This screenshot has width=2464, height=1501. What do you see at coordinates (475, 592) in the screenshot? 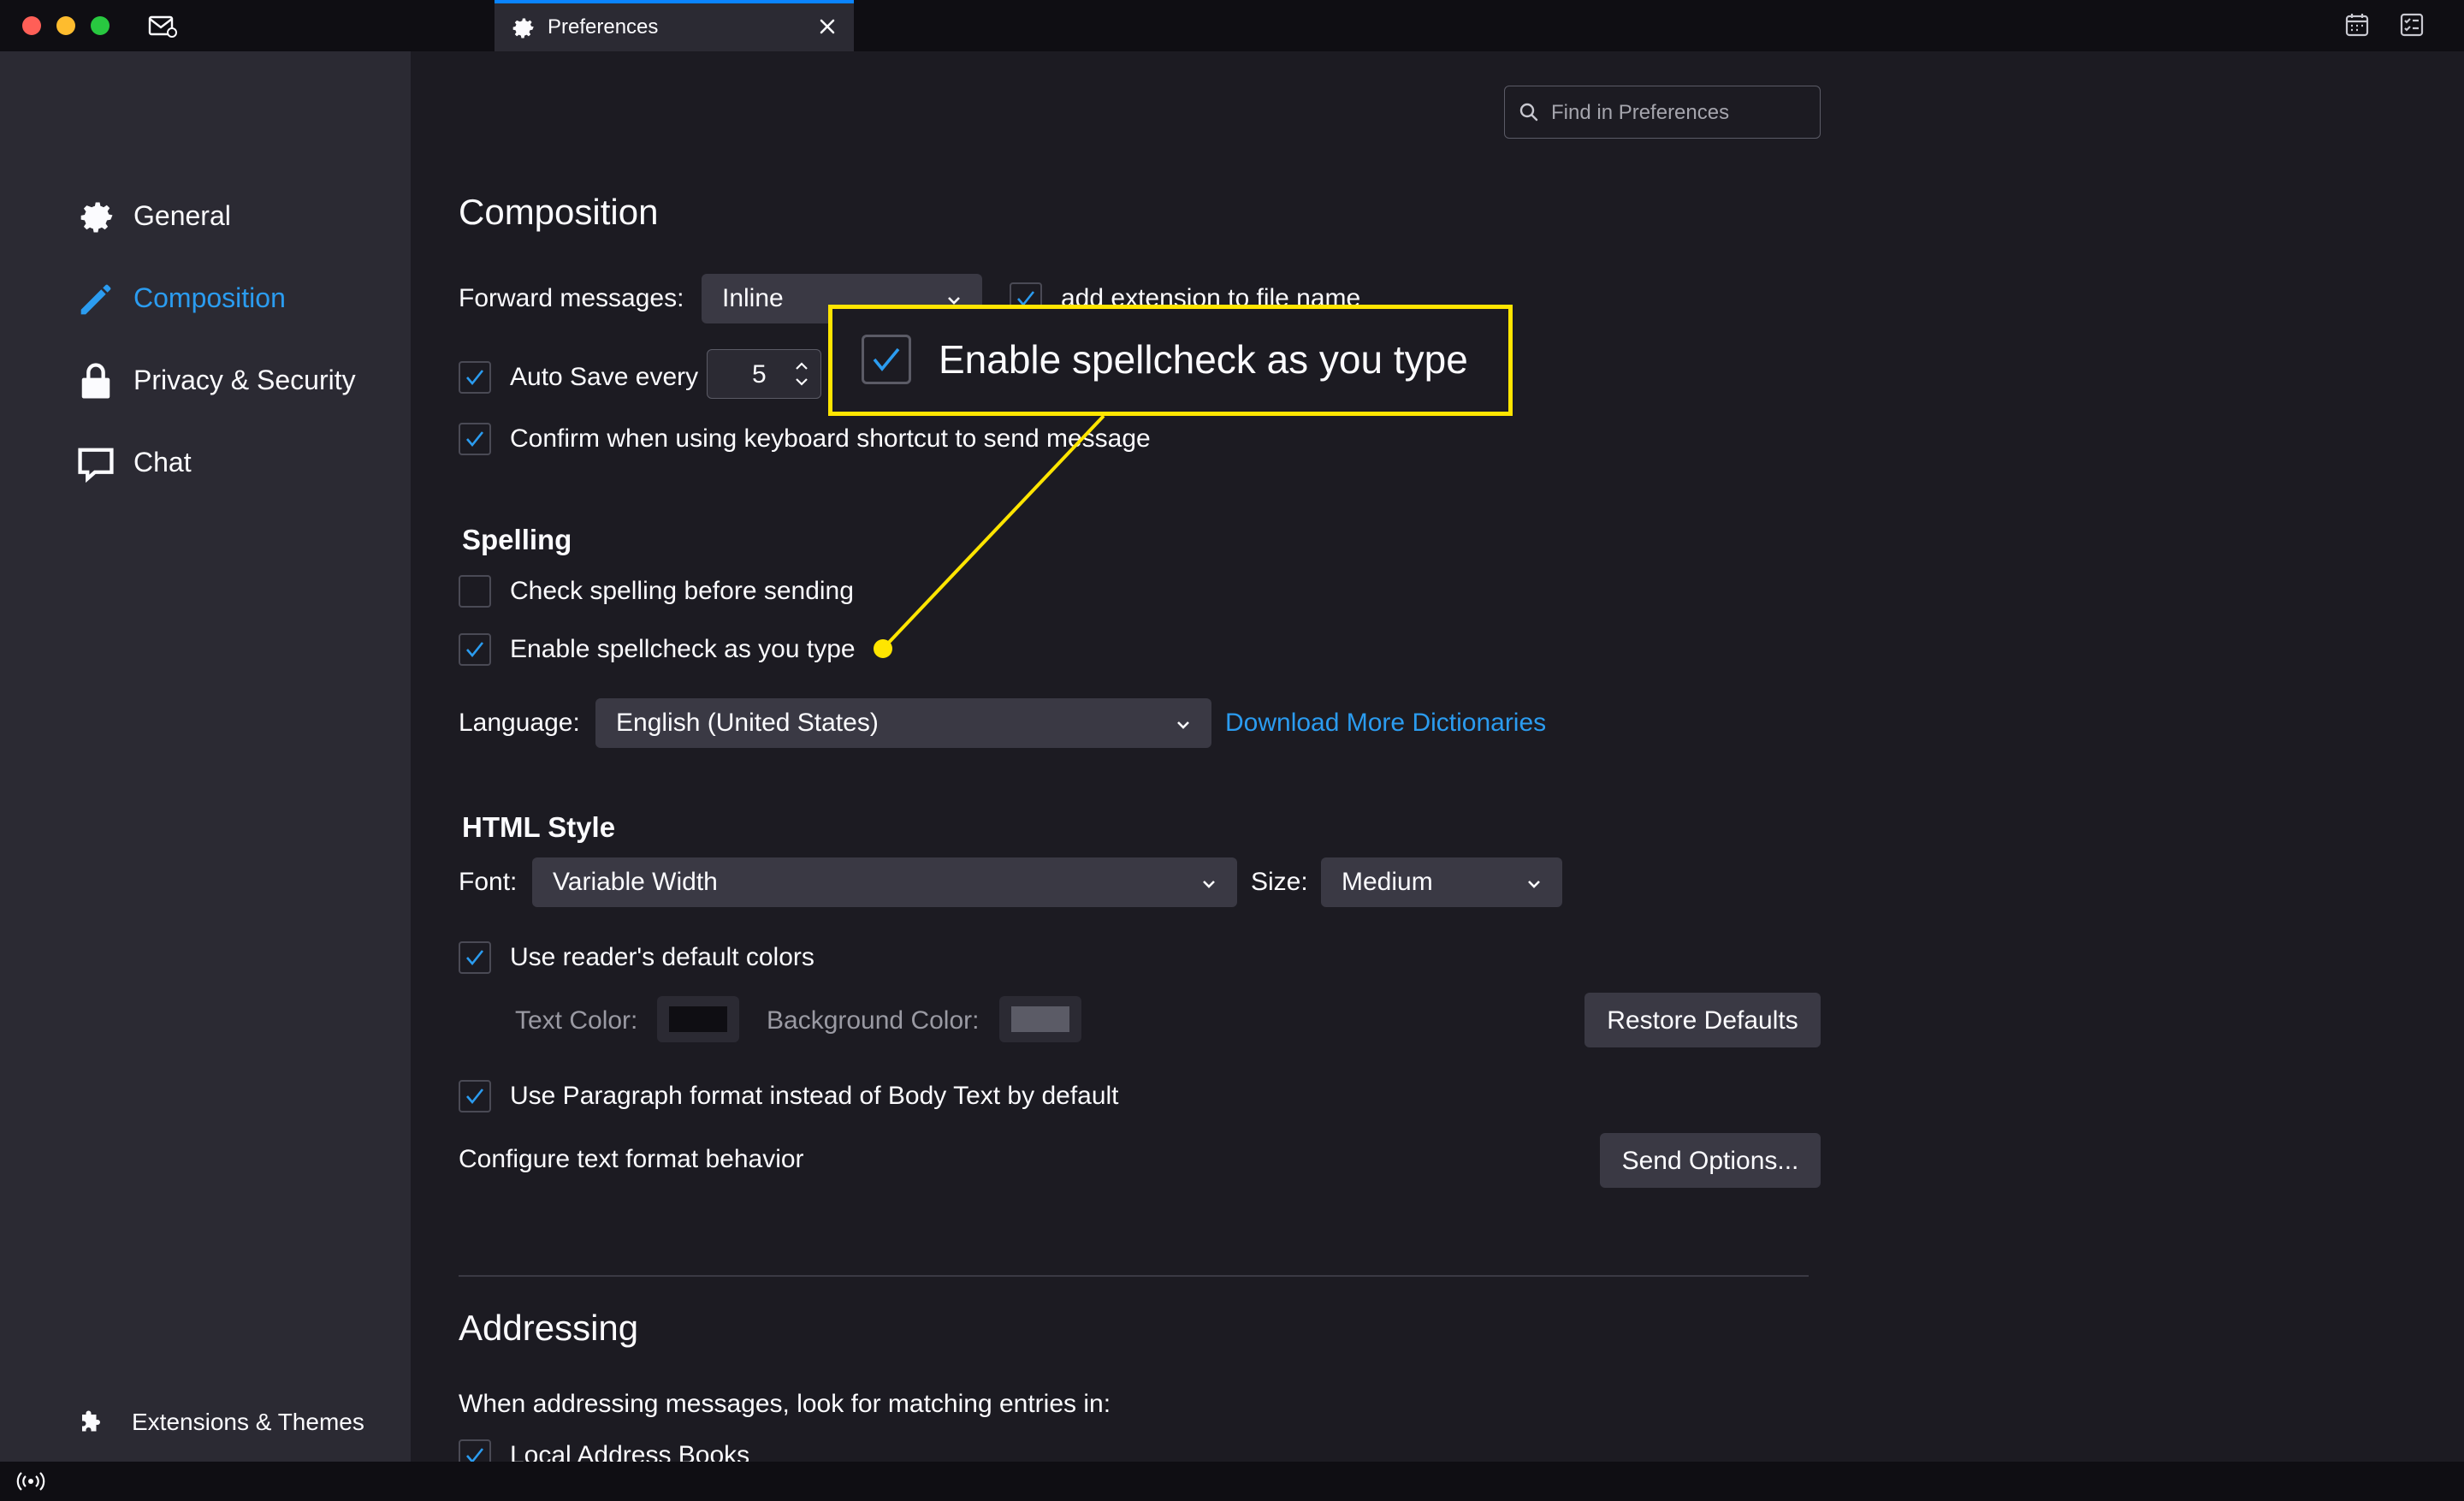
I see `check-spelling-checkbox` at bounding box center [475, 592].